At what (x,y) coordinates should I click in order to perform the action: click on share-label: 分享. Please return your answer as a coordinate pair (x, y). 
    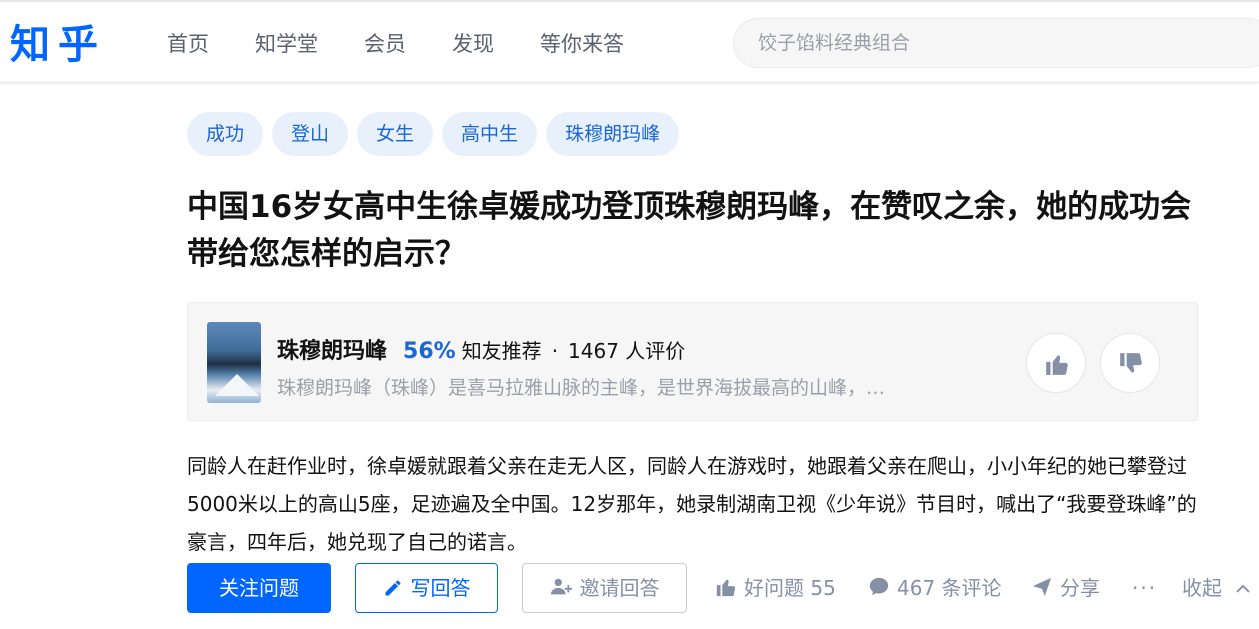
    Looking at the image, I should click on (1080, 588).